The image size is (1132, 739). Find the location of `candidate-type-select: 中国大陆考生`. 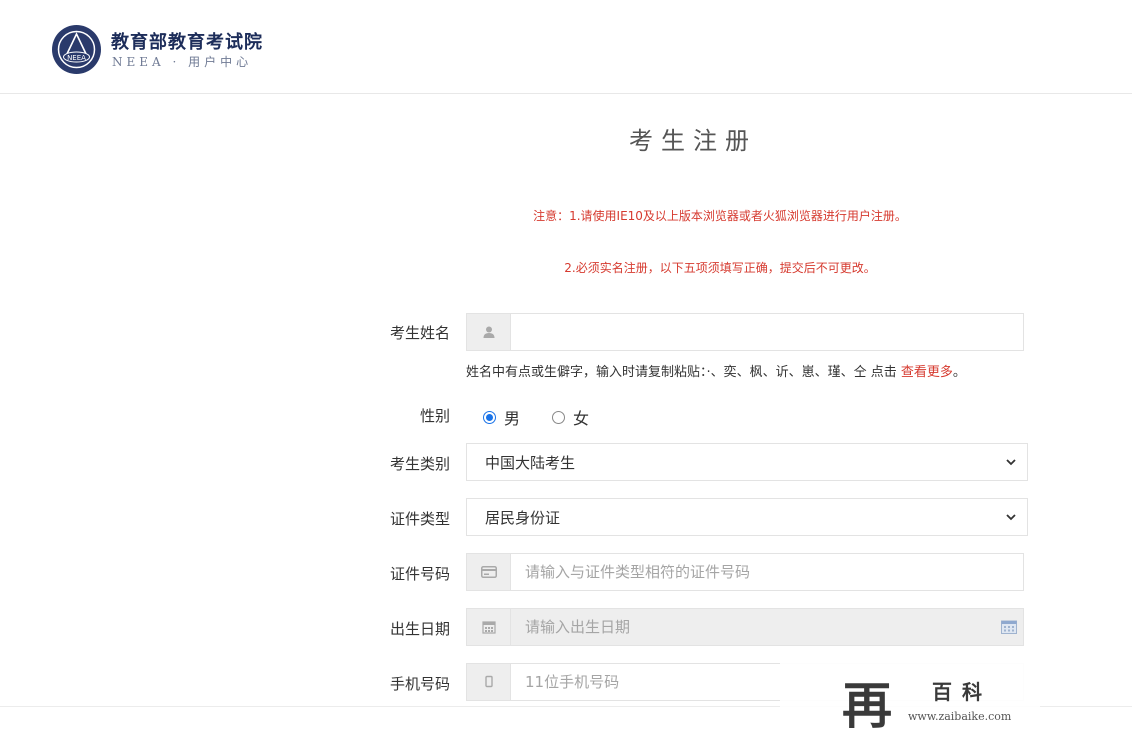

candidate-type-select: 中国大陆考生 is located at coordinates (747, 462).